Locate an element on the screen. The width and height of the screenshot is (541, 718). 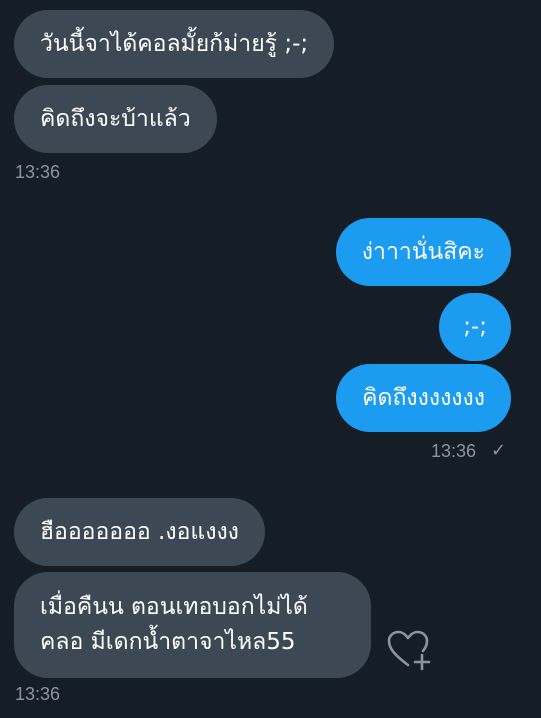
heart-plus-icon is located at coordinates (409, 650).